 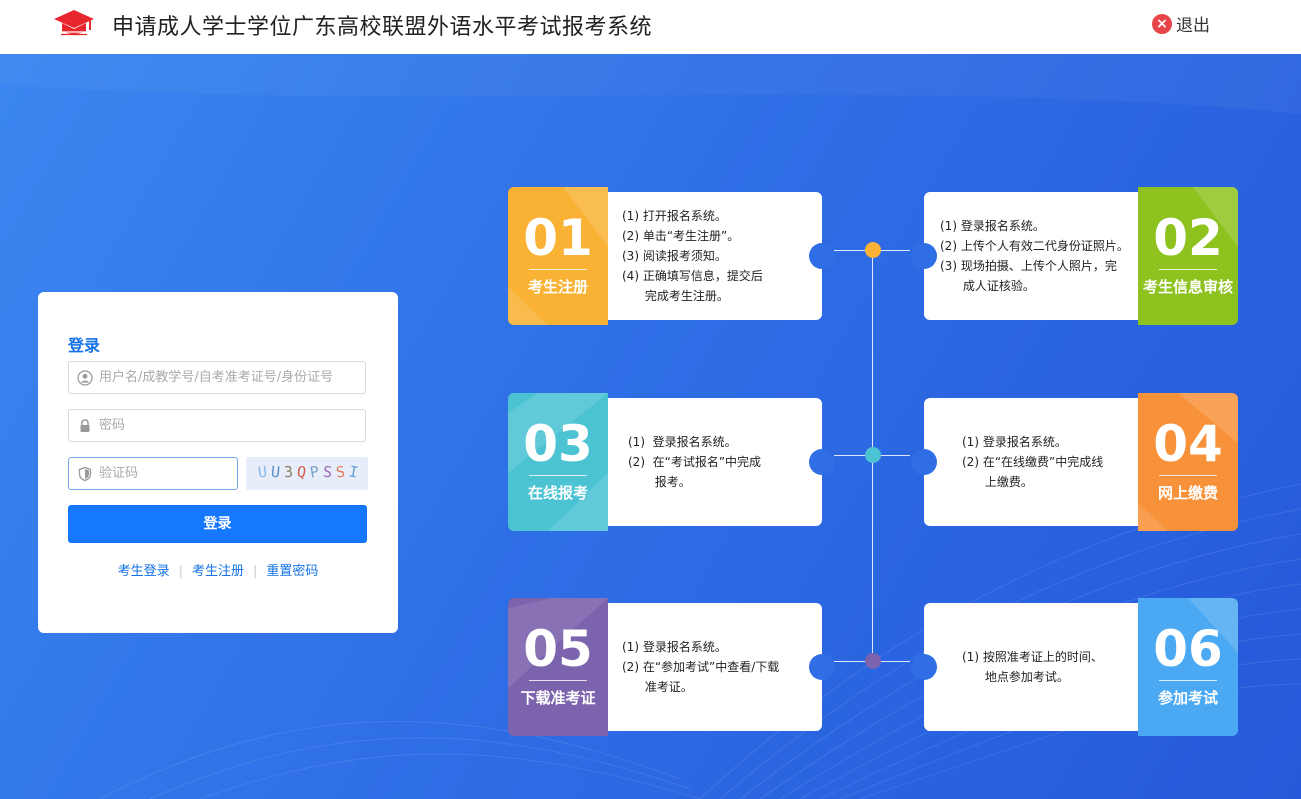 I want to click on student-login-link: 考生登录, so click(x=144, y=571).